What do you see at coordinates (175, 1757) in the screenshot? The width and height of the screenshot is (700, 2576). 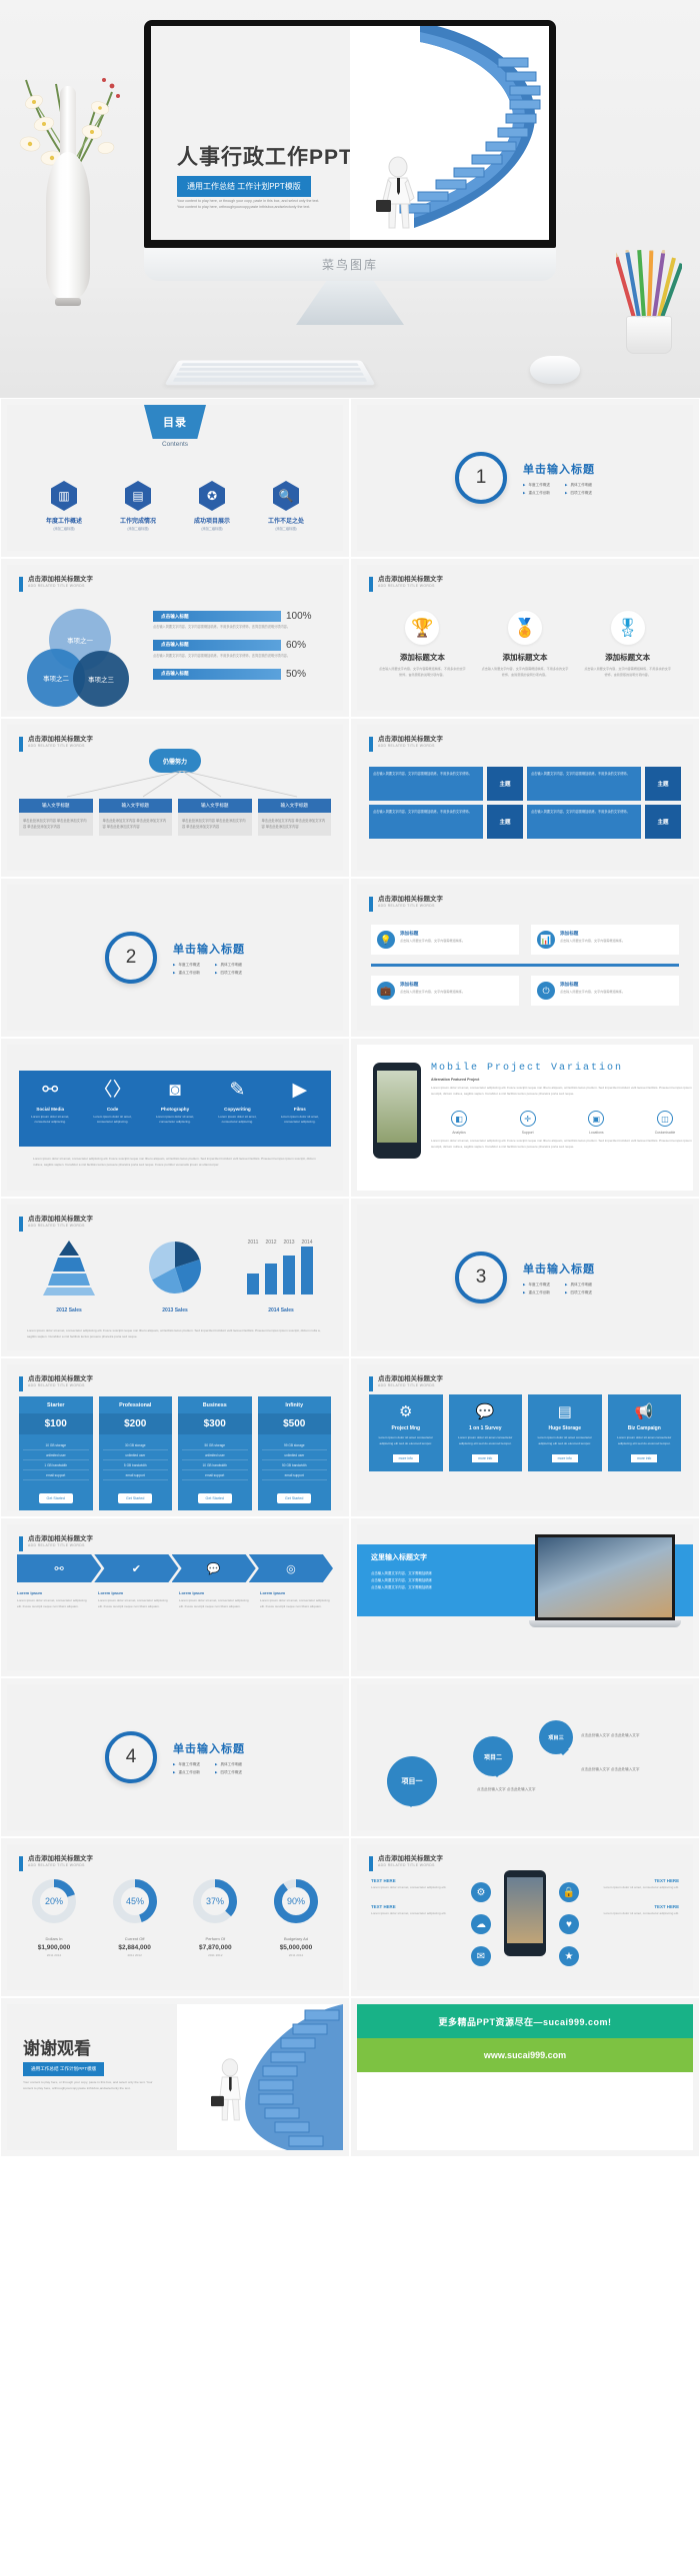 I see `slide-section-4: 4 单击输入标题 年度工作概述 具体工作明细 重点工作创新 四项工作概述` at bounding box center [175, 1757].